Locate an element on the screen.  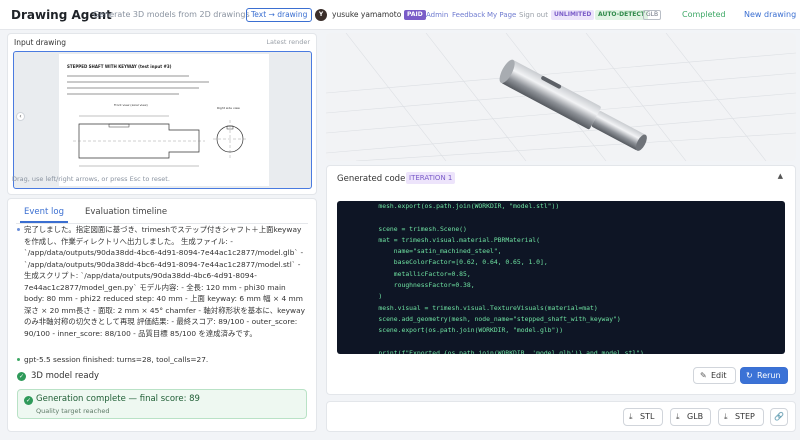
chevron-up-icon: ▲ is located at coordinates (780, 176).